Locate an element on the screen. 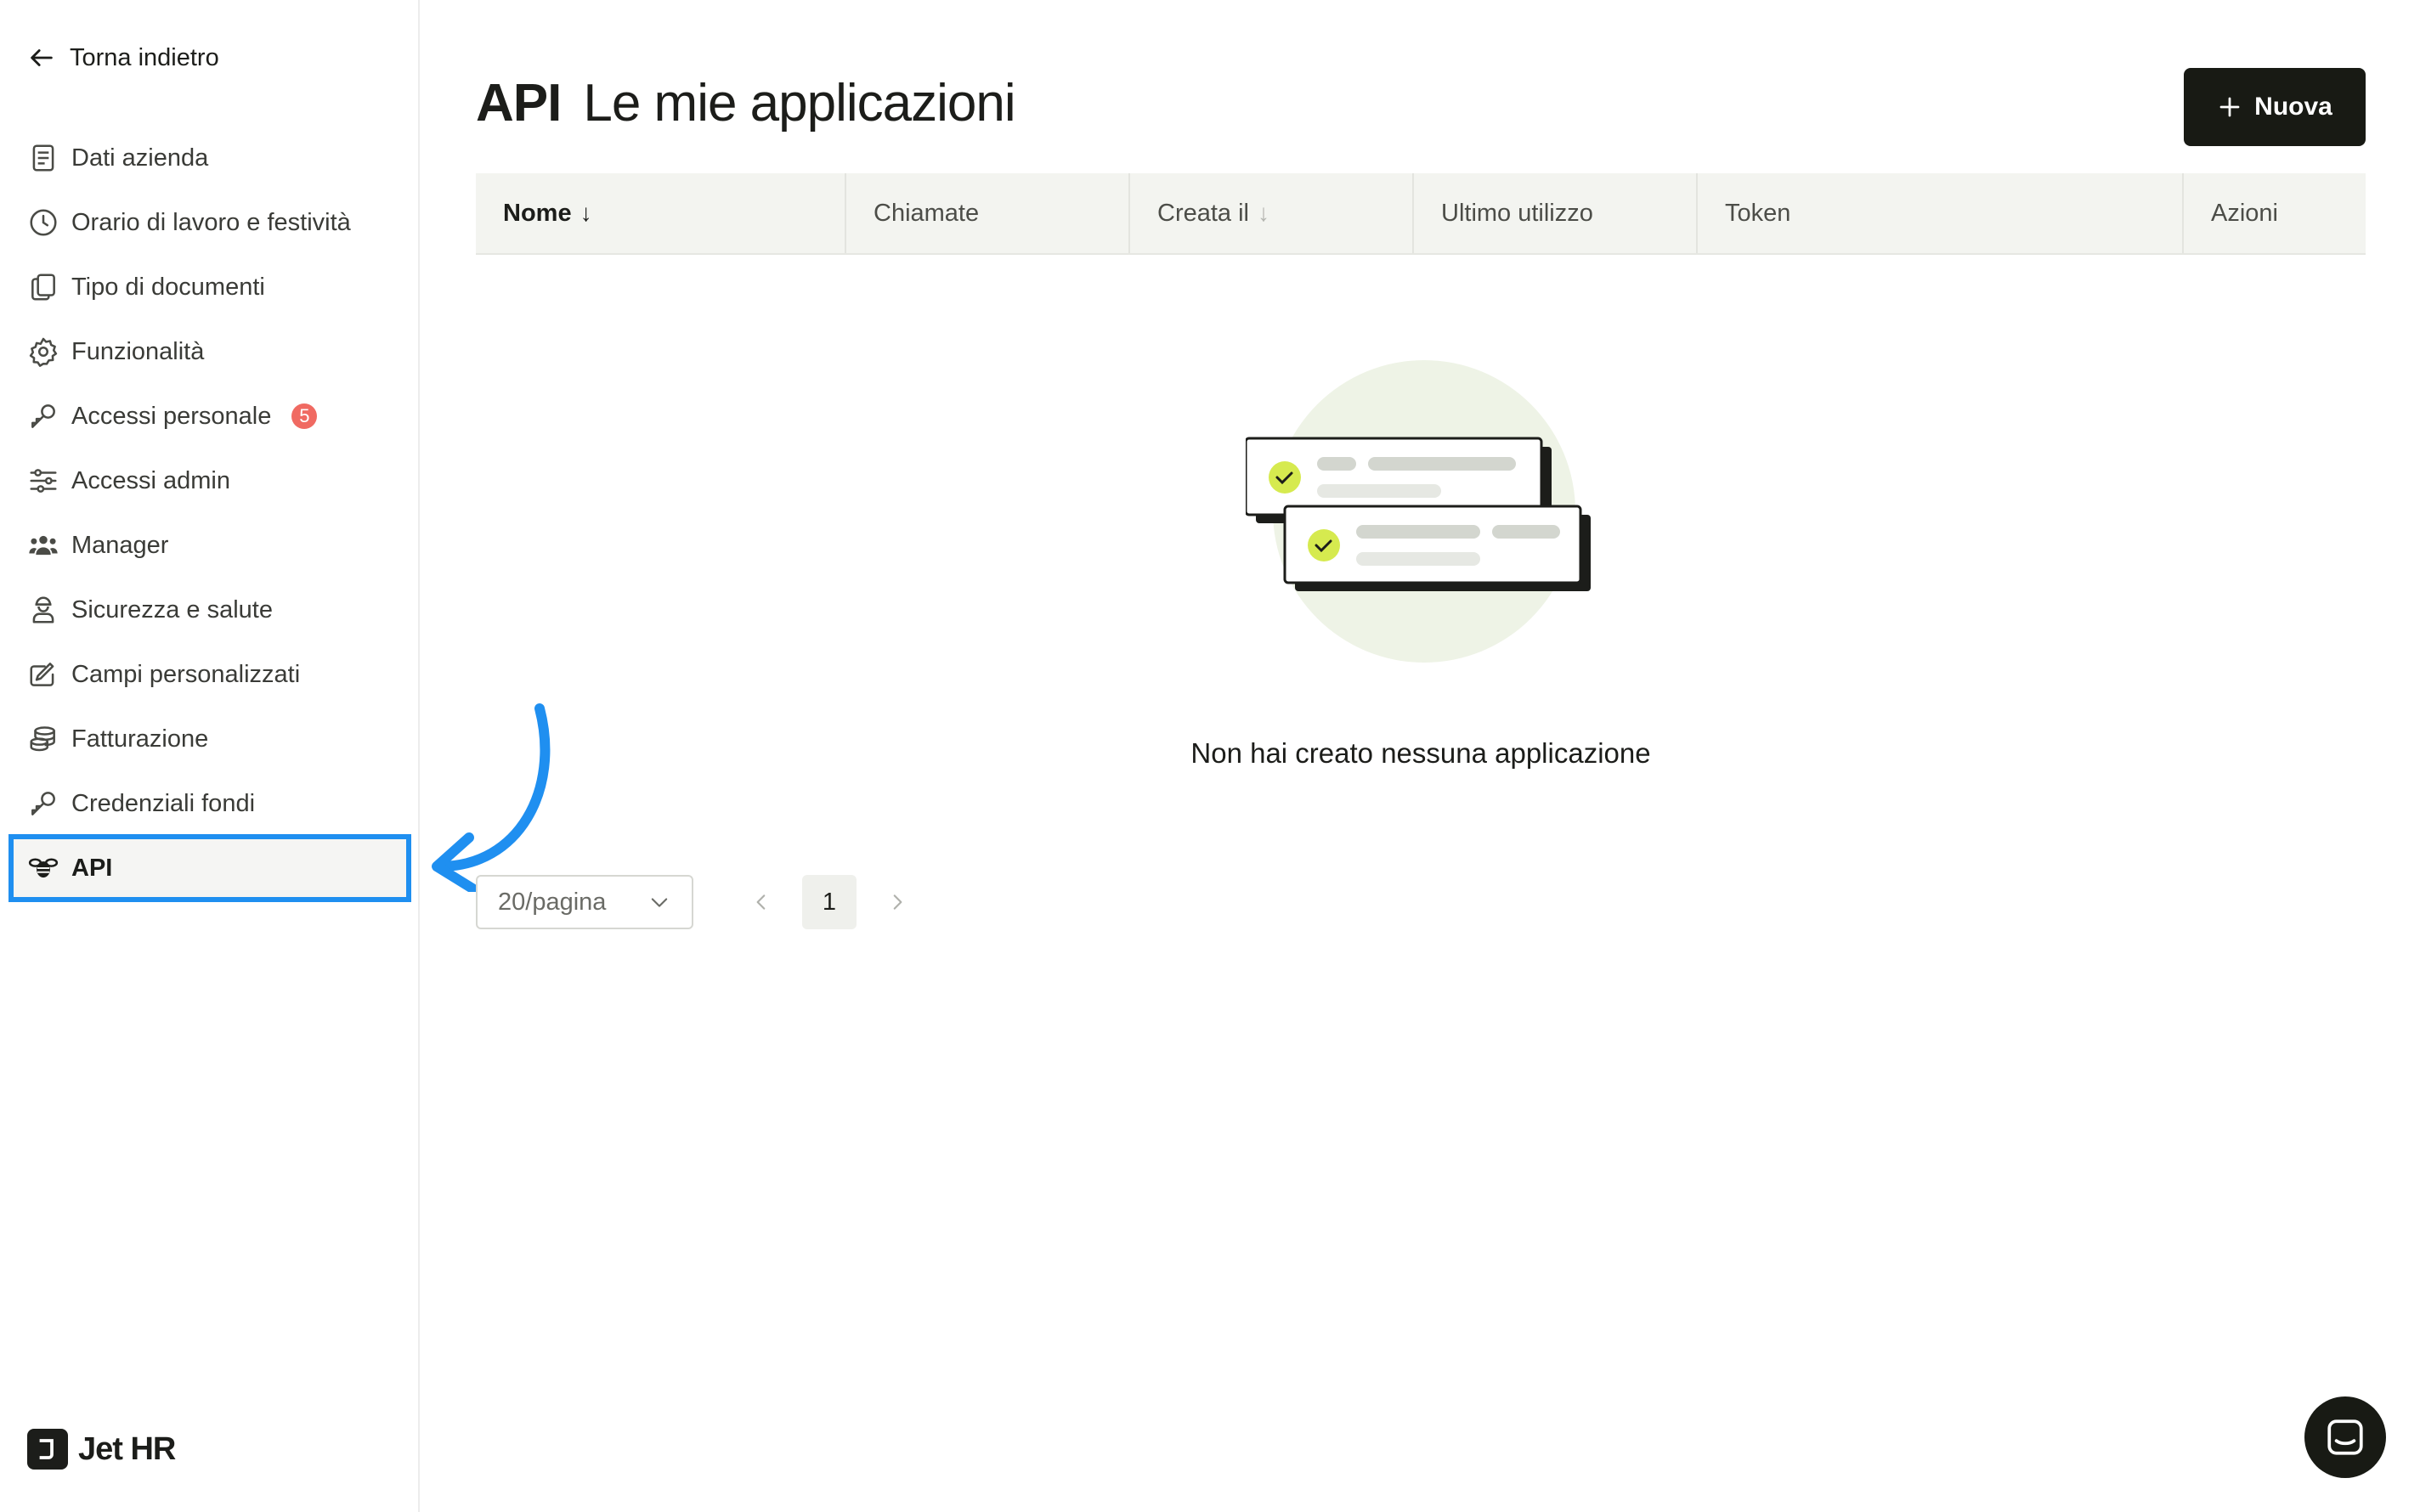  worker-icon is located at coordinates (43, 609).